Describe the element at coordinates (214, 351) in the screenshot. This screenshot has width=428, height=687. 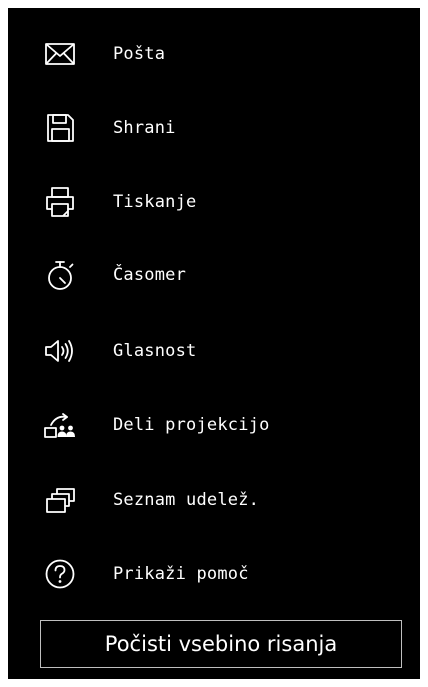
I see `menu-item-volume: Glasnost` at that location.